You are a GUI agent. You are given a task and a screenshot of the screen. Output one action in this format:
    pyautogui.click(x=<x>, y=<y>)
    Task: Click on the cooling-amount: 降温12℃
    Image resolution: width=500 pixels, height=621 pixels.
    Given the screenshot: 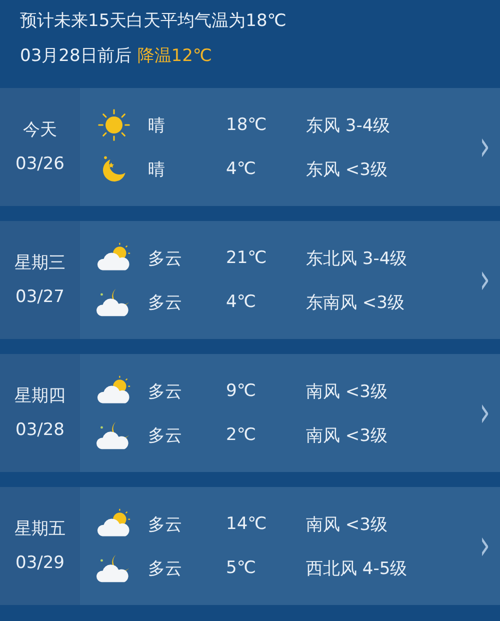 What is the action you would take?
    pyautogui.click(x=174, y=56)
    